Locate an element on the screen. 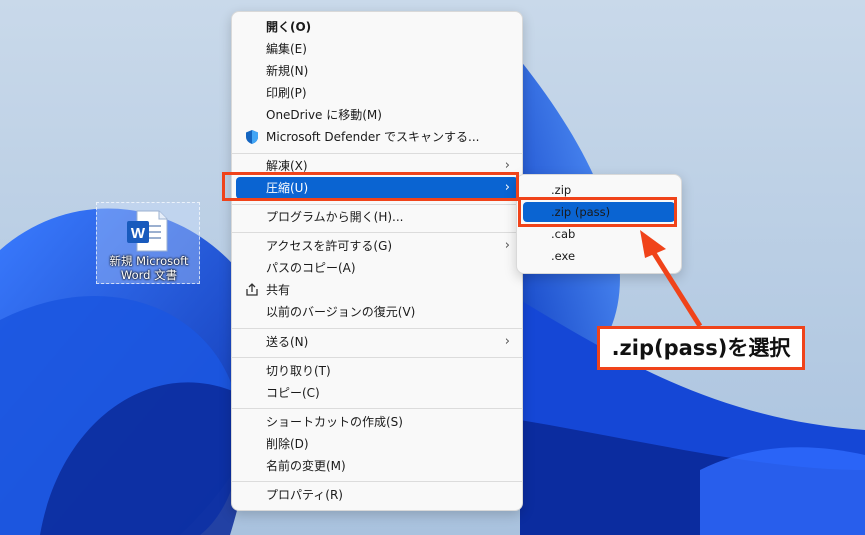 The height and width of the screenshot is (535, 865). menu-item-restore-previous-versions: 以前のバージョンの復元(V) is located at coordinates (377, 312).